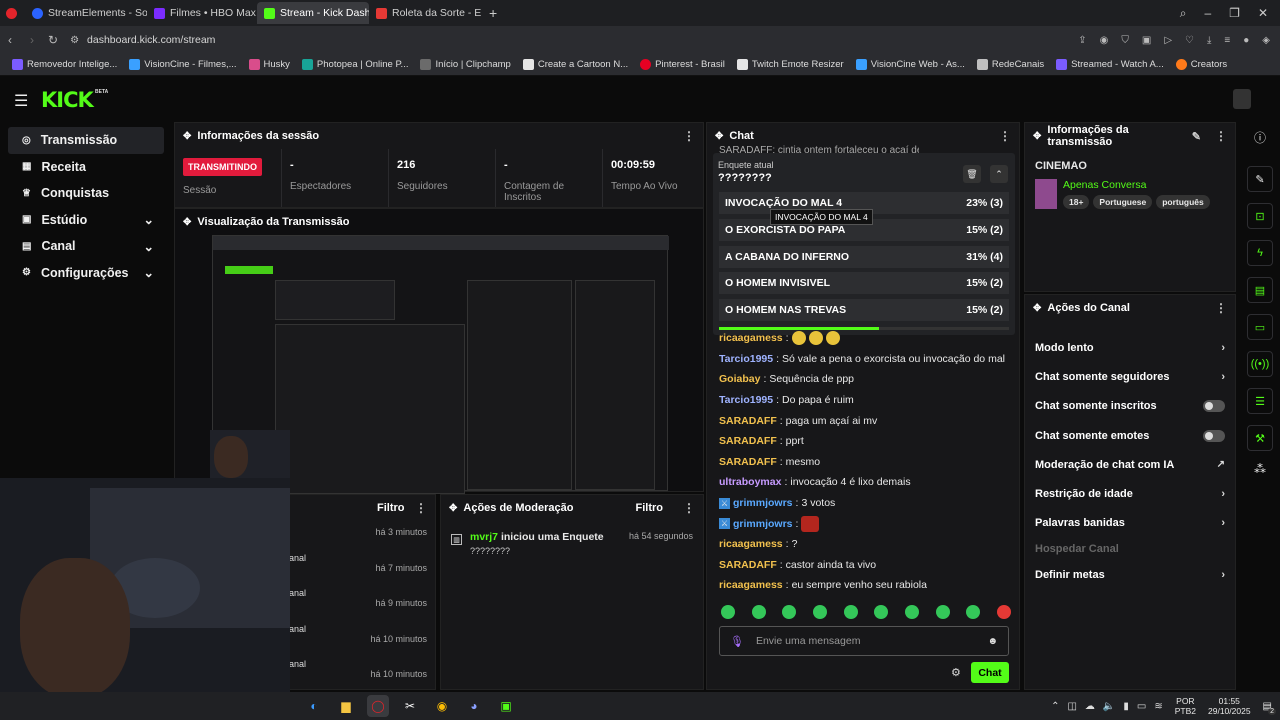 The image size is (1280, 720). I want to click on apps-icon: ⁂, so click(1260, 469).